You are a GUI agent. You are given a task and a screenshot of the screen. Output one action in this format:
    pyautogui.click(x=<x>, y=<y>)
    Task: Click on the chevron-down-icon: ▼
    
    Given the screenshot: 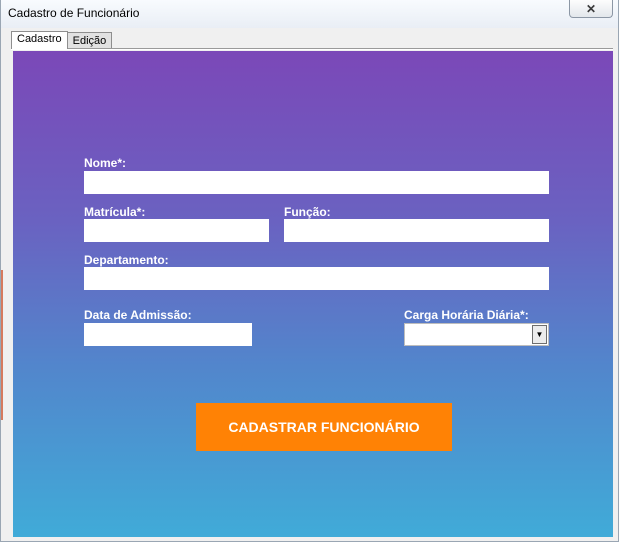 What is the action you would take?
    pyautogui.click(x=539, y=334)
    